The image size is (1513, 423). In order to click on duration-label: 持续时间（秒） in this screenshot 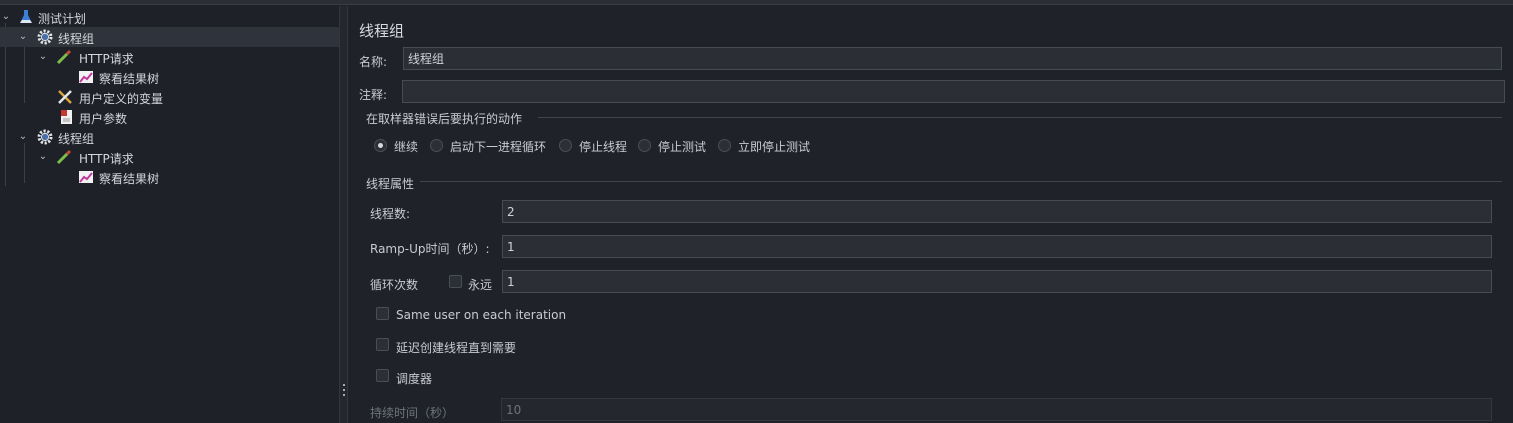, I will do `click(412, 413)`.